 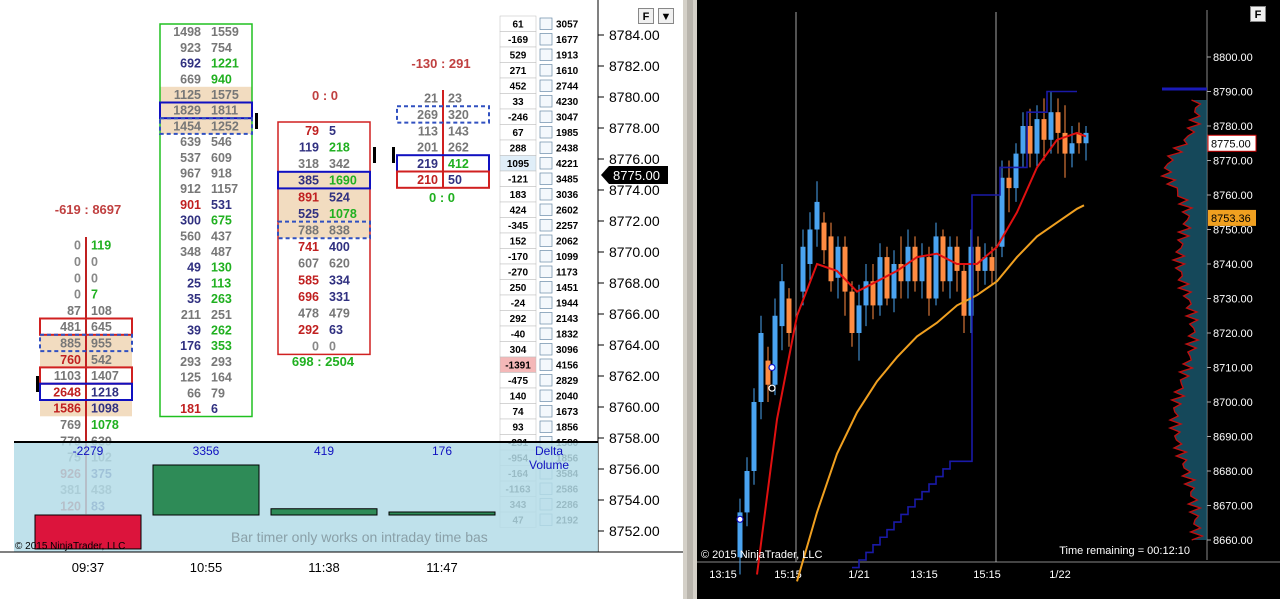 I want to click on price-tick-label: 8784.00, so click(x=634, y=35).